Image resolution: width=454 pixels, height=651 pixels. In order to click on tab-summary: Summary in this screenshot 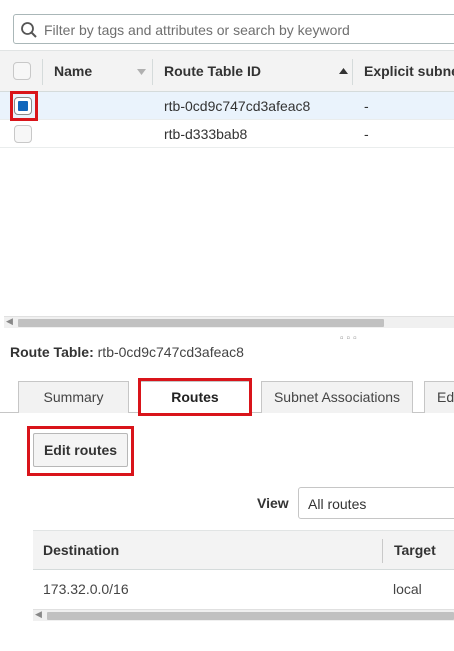, I will do `click(73, 397)`.